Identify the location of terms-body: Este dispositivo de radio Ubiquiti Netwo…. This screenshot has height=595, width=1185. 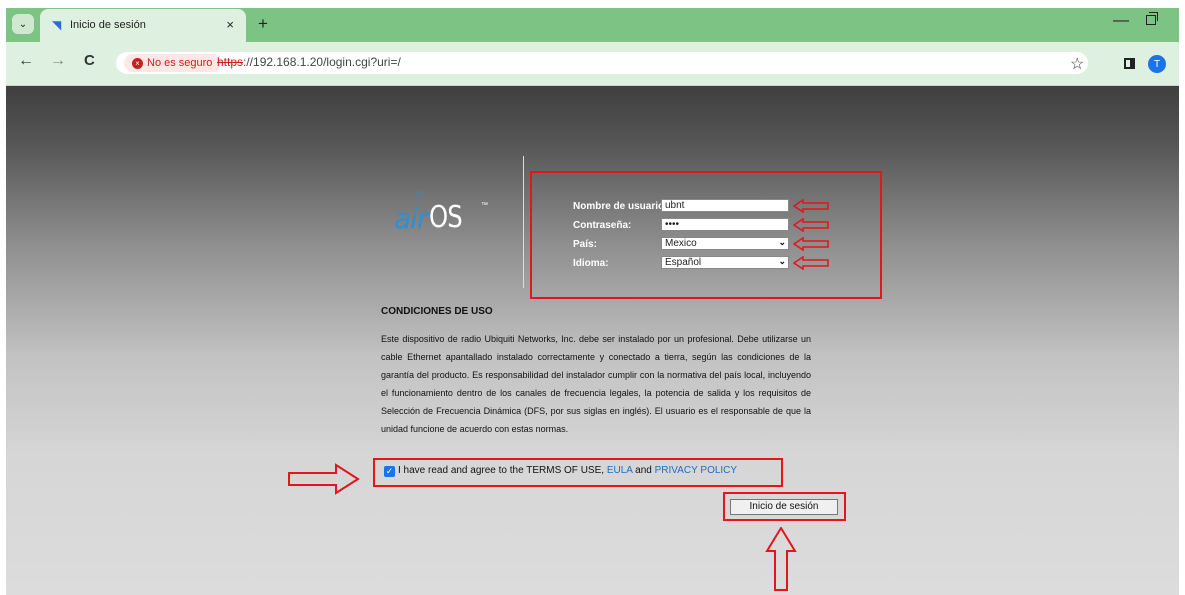
(596, 384).